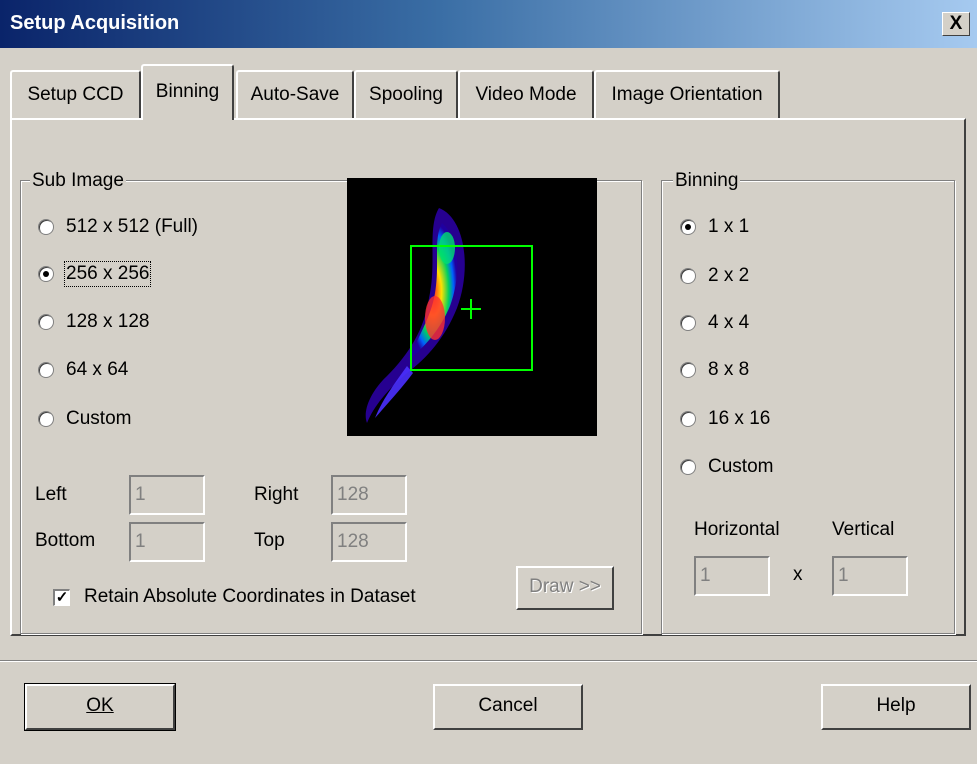 Image resolution: width=977 pixels, height=764 pixels. What do you see at coordinates (276, 494) in the screenshot?
I see `right-label: Right` at bounding box center [276, 494].